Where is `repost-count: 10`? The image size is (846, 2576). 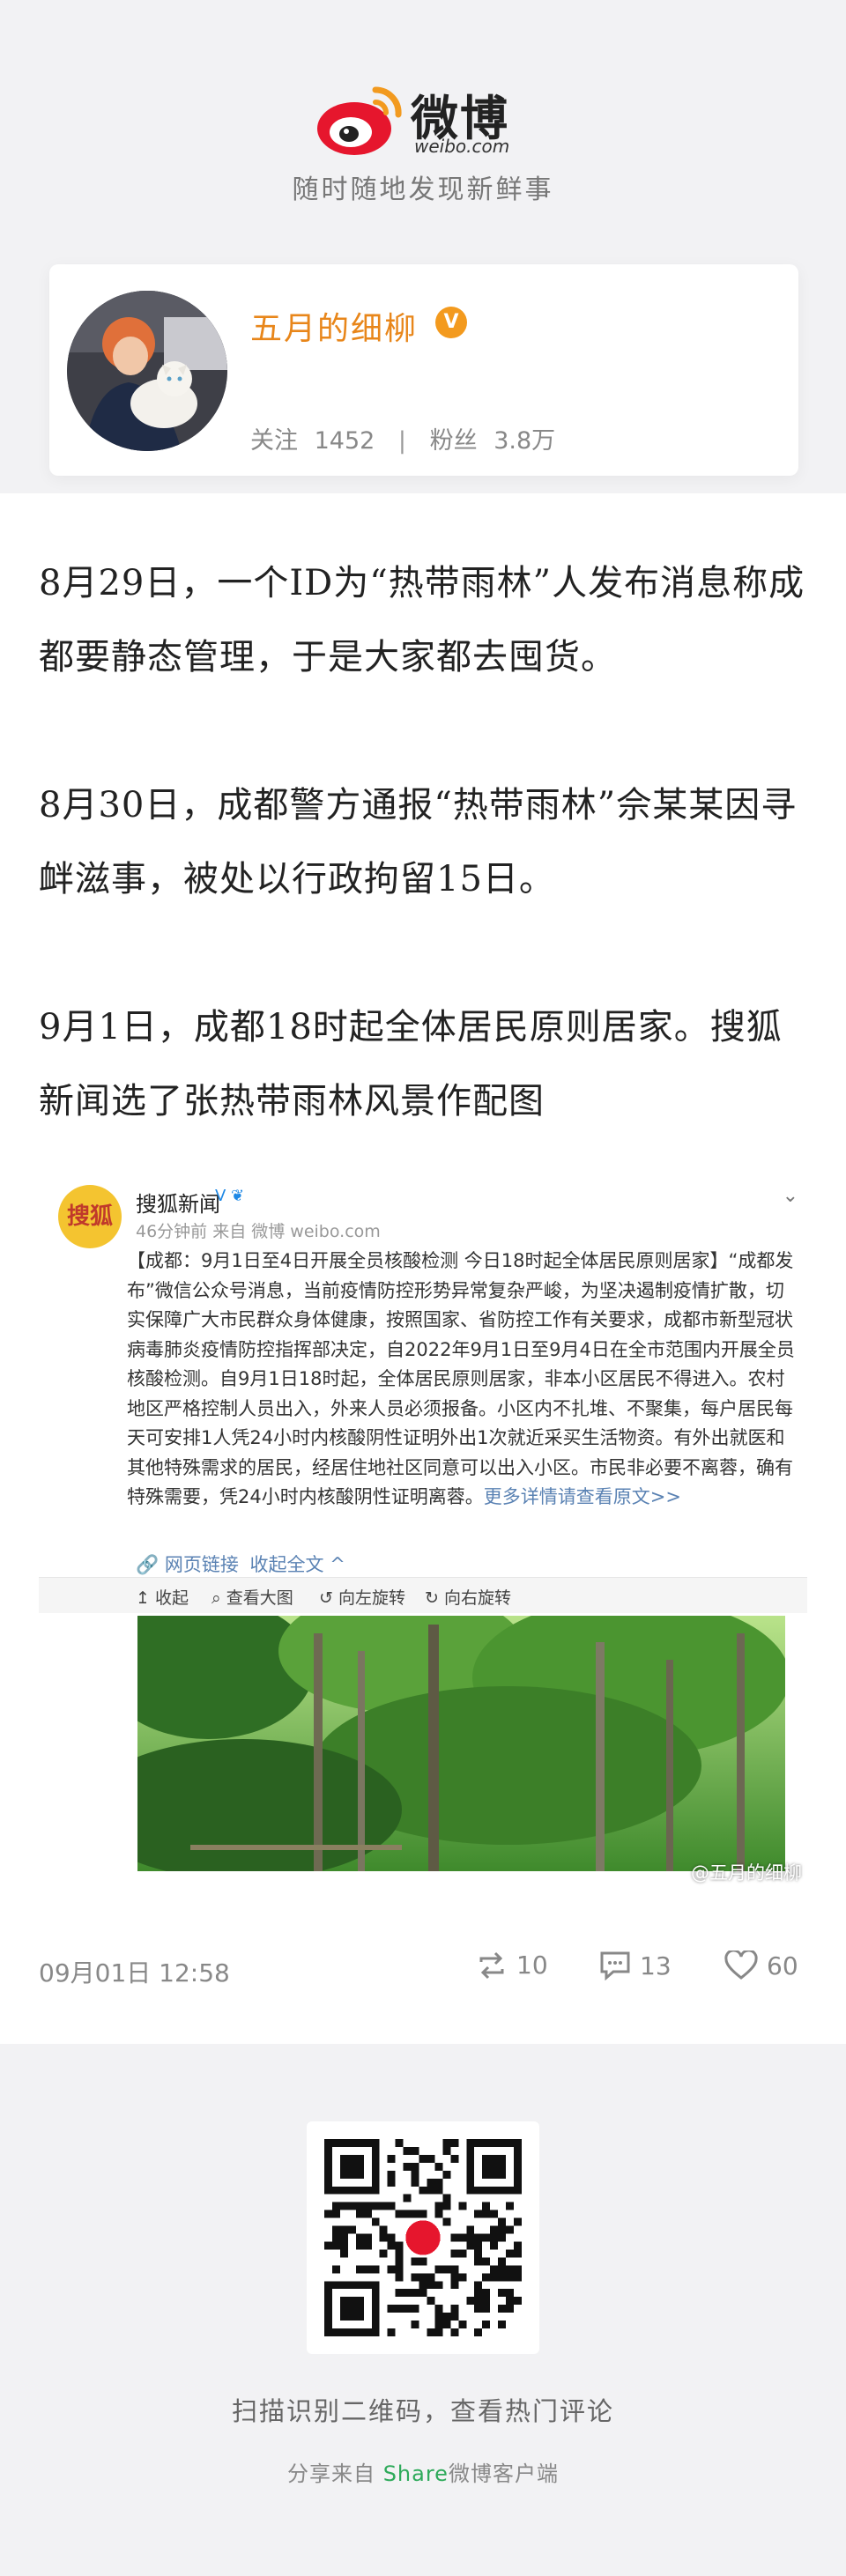
repost-count: 10 is located at coordinates (532, 1966).